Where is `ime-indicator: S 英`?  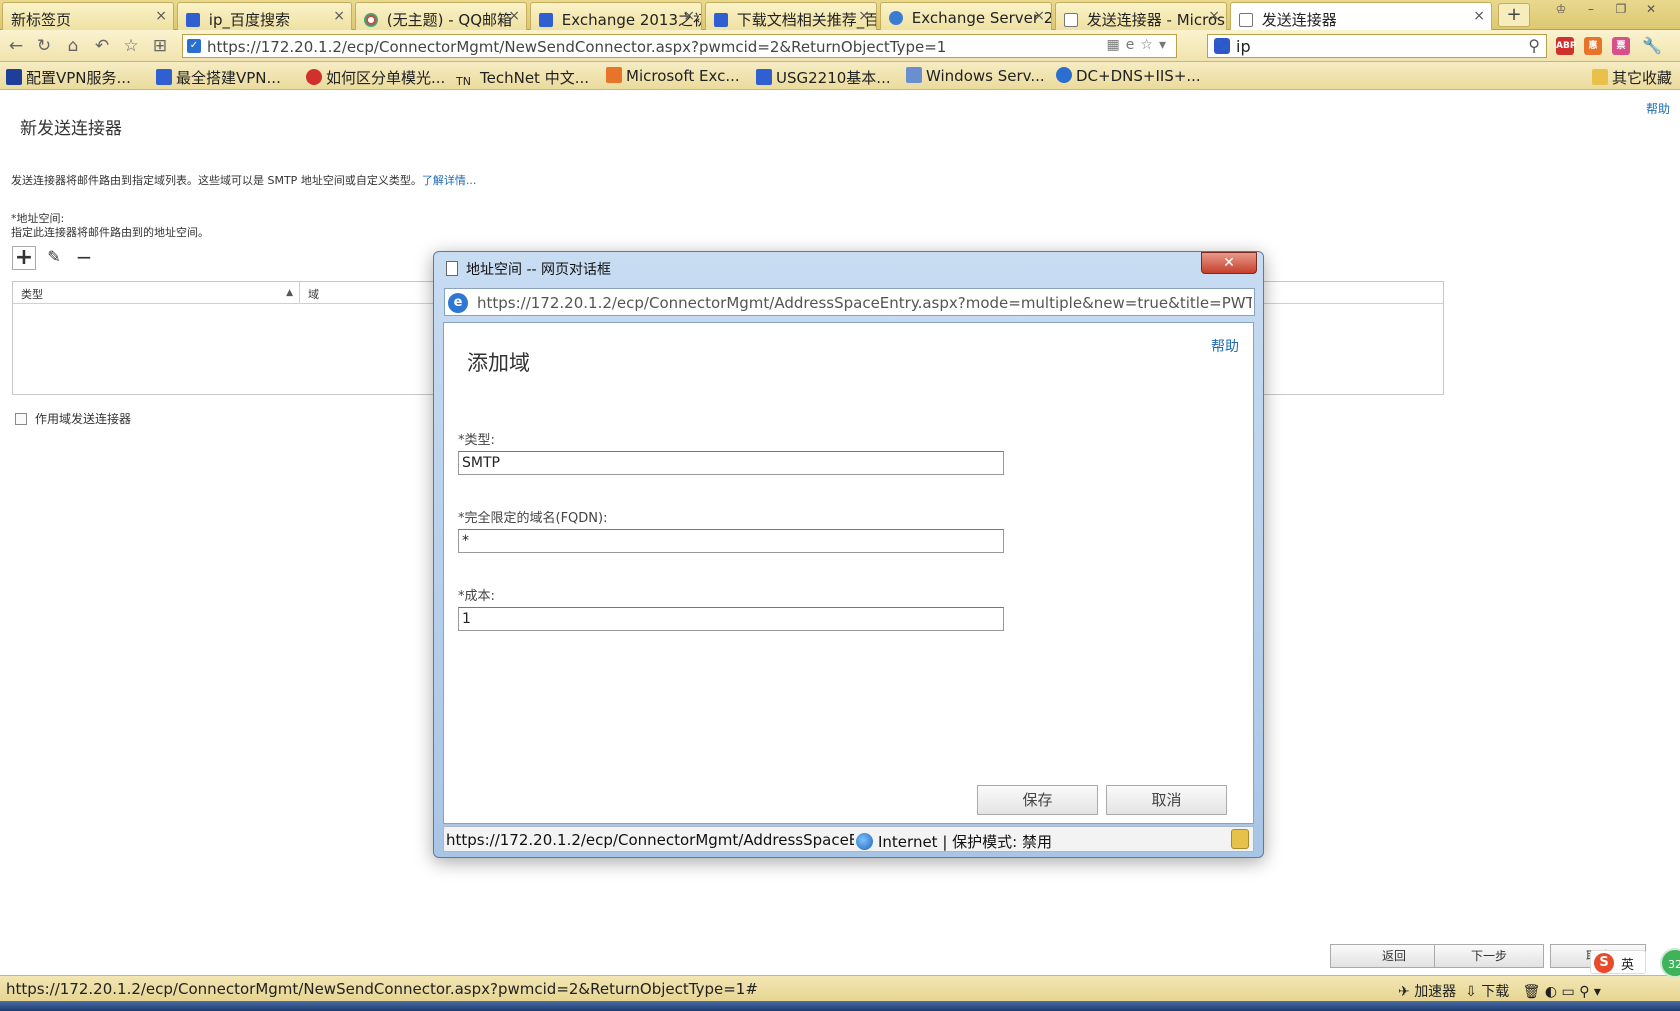 ime-indicator: S 英 is located at coordinates (1618, 962).